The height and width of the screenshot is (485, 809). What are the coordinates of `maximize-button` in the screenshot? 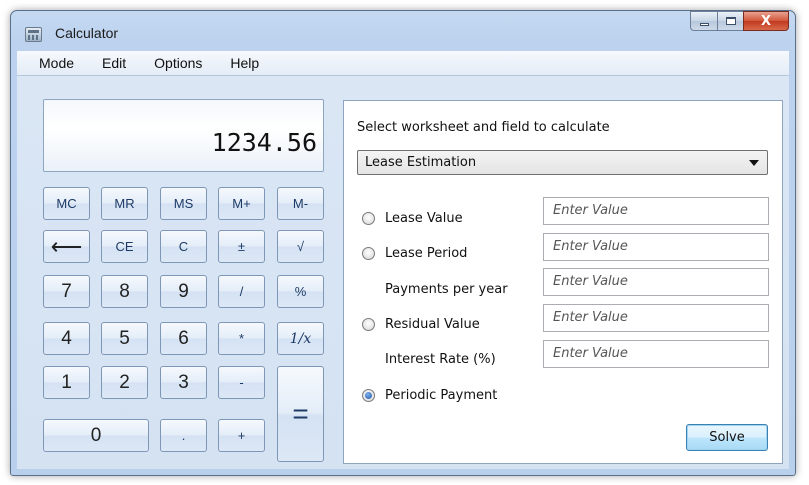 It's located at (730, 21).